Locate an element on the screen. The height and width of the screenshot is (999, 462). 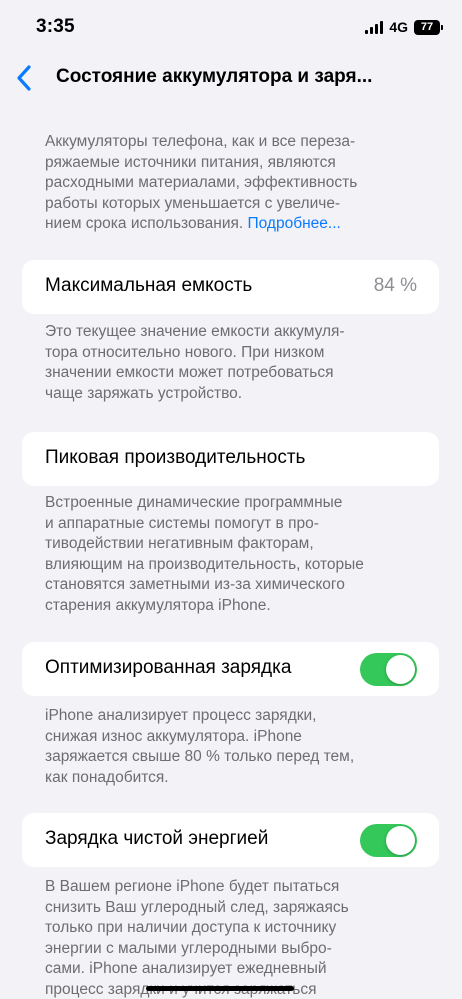
status-bar: 3:35 4G 77 is located at coordinates (231, 28).